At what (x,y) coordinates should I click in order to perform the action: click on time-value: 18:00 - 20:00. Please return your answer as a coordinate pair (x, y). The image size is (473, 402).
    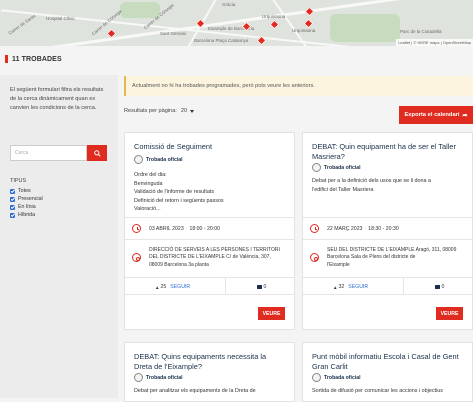
    Looking at the image, I should click on (205, 229).